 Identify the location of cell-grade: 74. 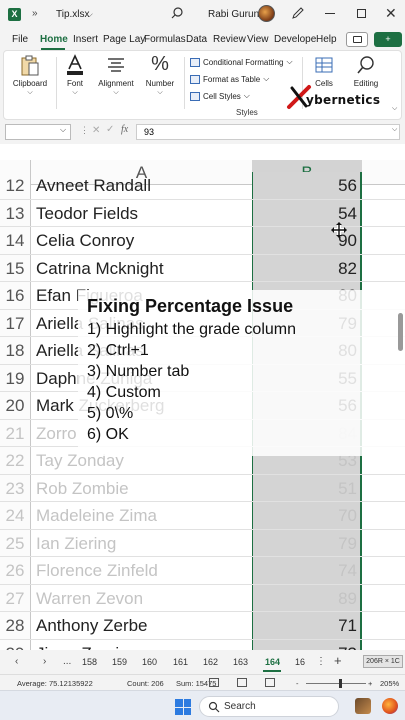
(307, 570).